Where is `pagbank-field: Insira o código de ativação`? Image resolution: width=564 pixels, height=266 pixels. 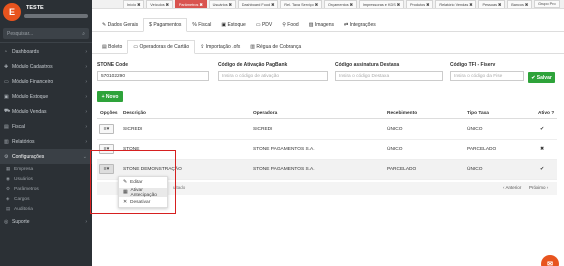 pagbank-field: Insira o código de ativação is located at coordinates (273, 76).